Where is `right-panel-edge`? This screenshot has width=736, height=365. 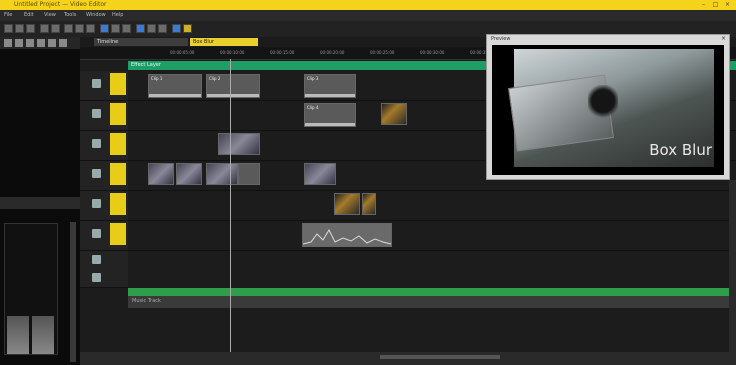 right-panel-edge is located at coordinates (732, 266).